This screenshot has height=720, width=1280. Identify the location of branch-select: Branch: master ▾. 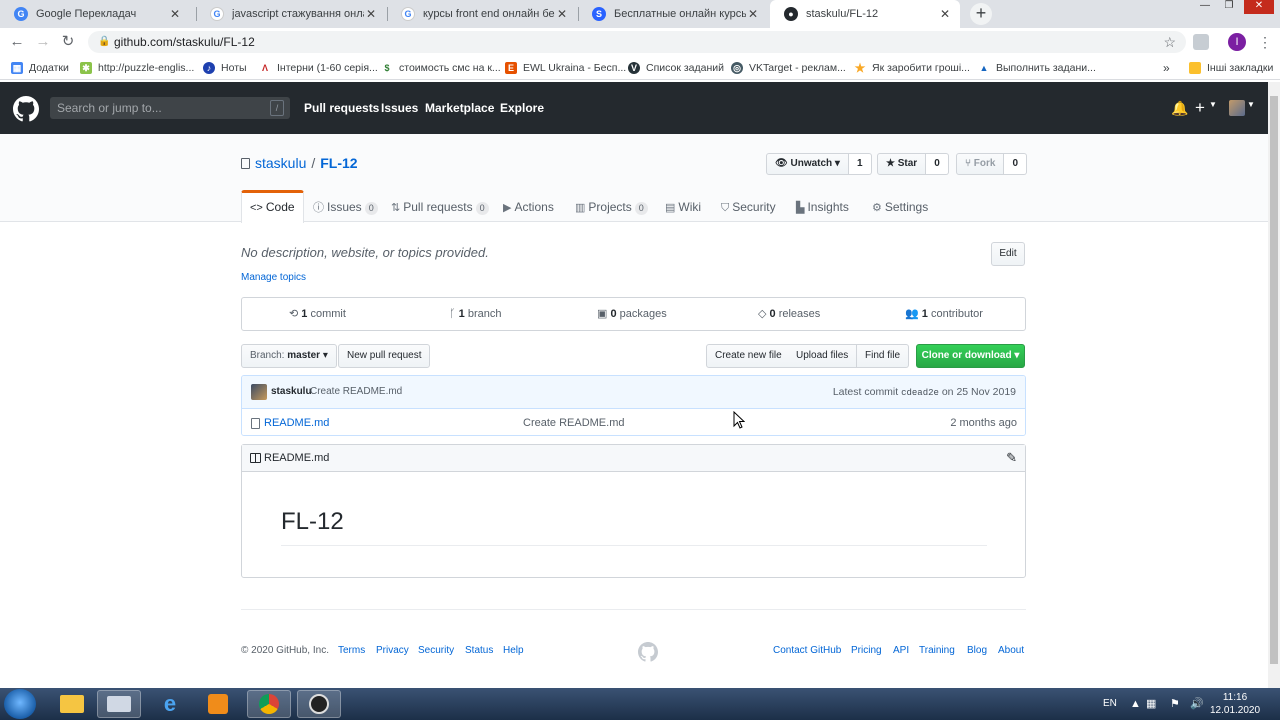
(289, 356).